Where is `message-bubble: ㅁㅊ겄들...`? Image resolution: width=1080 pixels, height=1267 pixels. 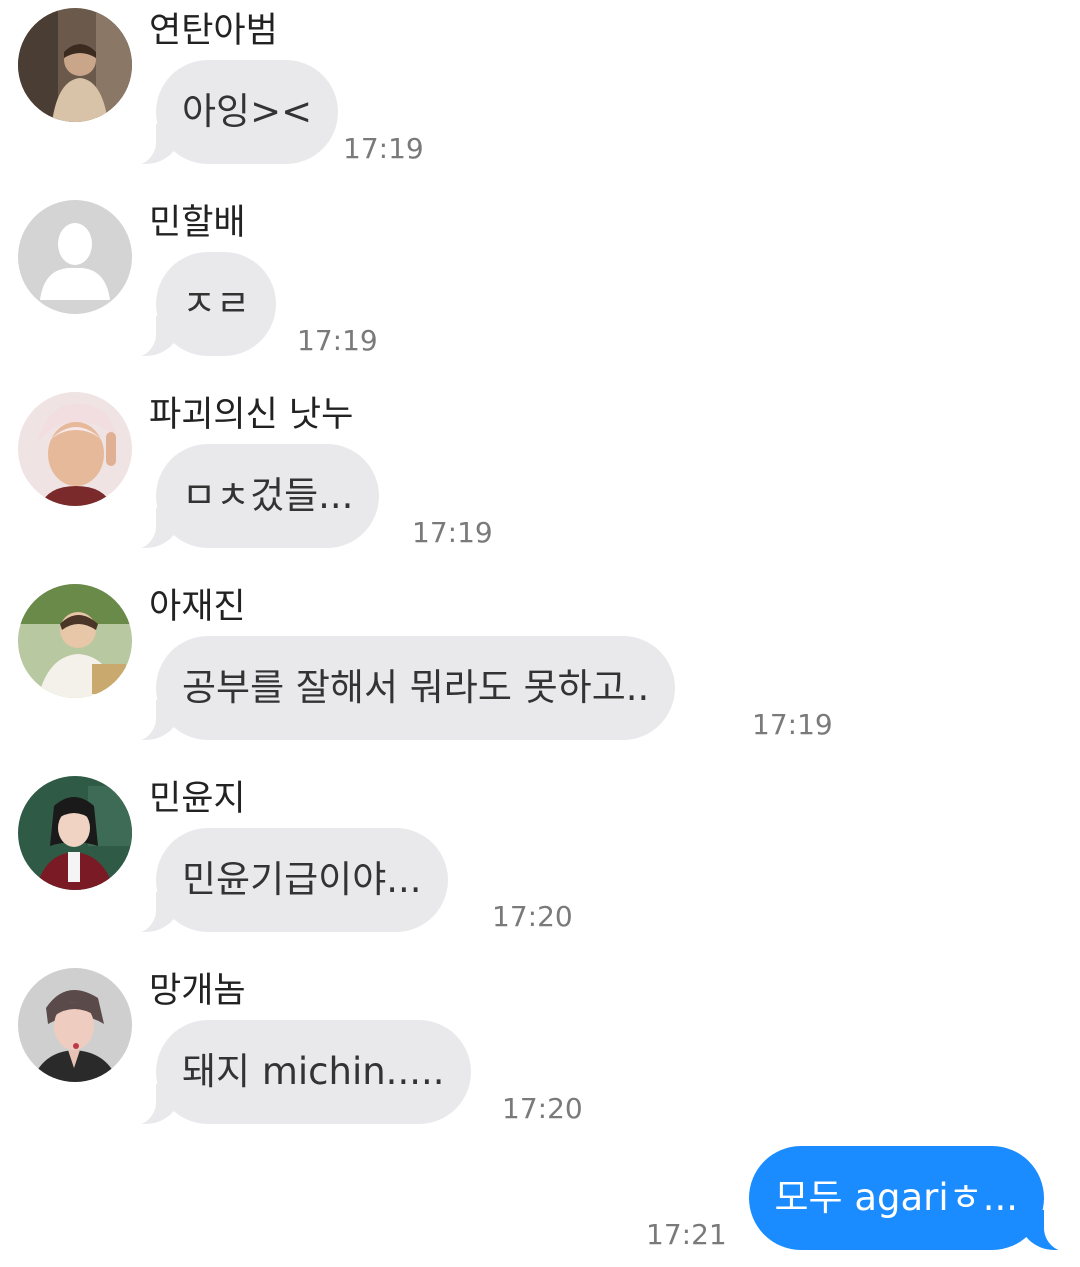
message-bubble: ㅁㅊ겄들... is located at coordinates (250, 497).